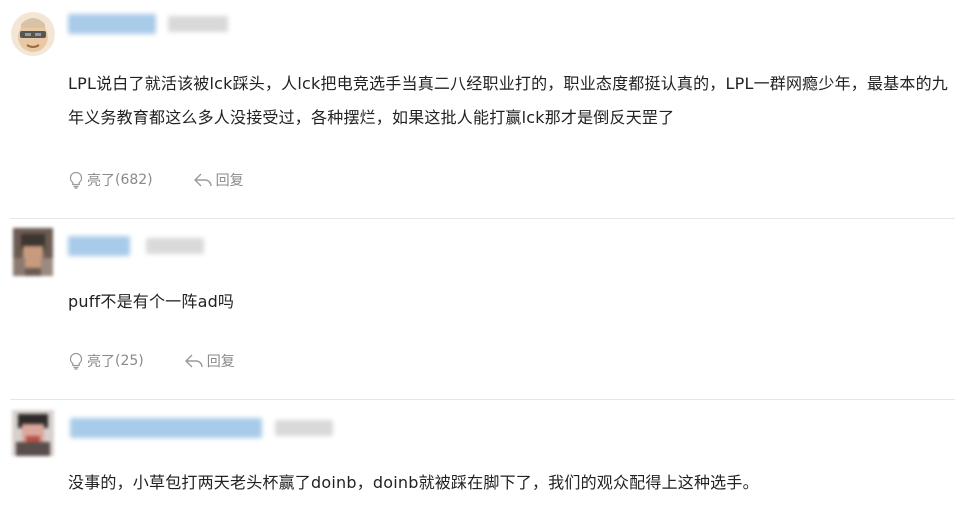  What do you see at coordinates (156, 180) in the screenshot?
I see `comment-actions: 亮了 (682) 回复` at bounding box center [156, 180].